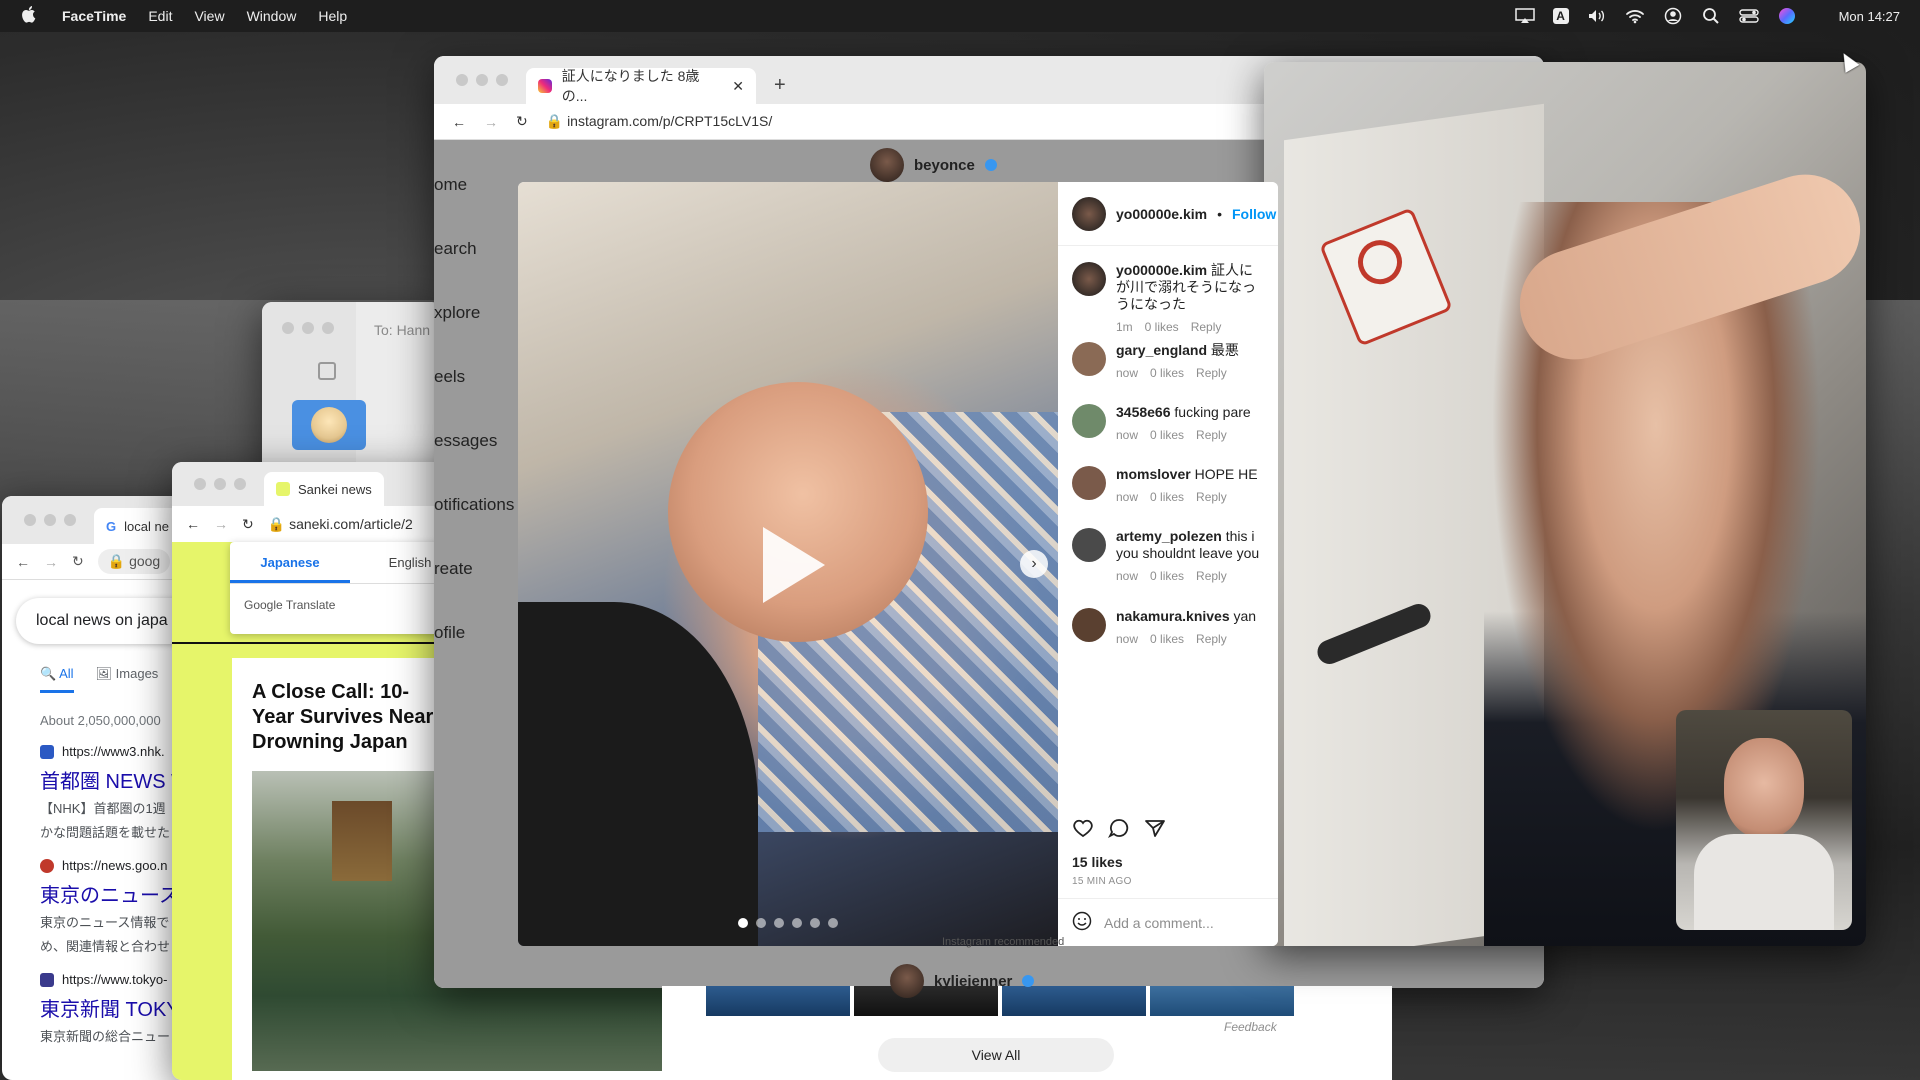  Describe the element at coordinates (1034, 564) in the screenshot. I see `carousel-next-icon: ›` at that location.